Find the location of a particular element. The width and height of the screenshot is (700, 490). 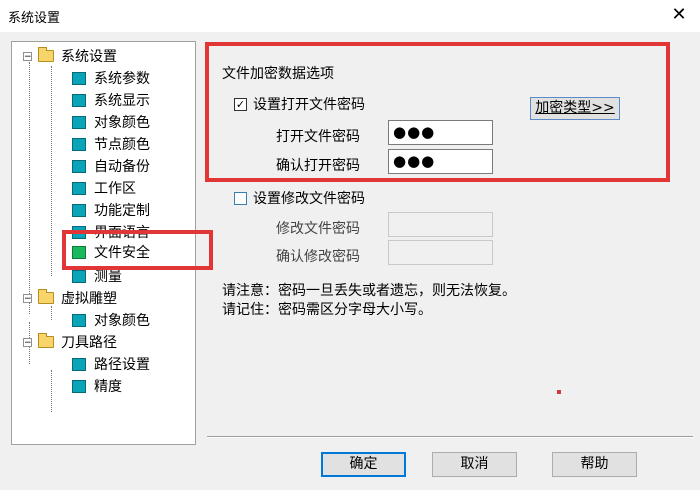

tree-item-system-params: 系统参数 is located at coordinates (111, 78).